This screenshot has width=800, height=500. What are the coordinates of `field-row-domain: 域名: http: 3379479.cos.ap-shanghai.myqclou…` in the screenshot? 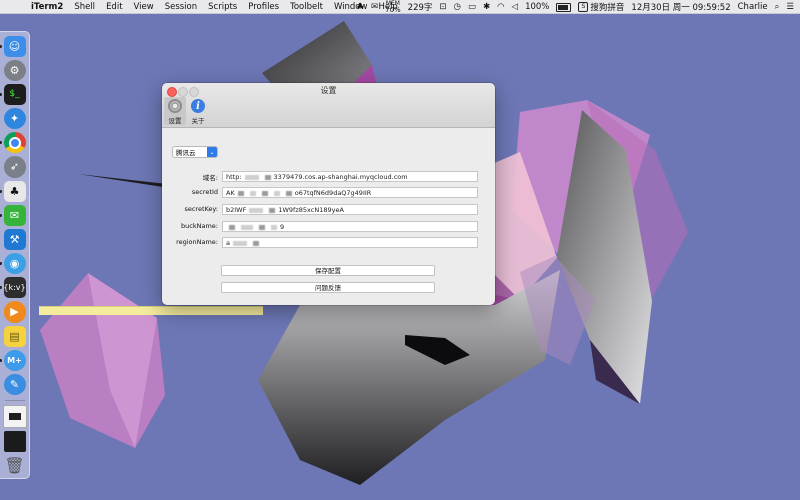 It's located at (328, 177).